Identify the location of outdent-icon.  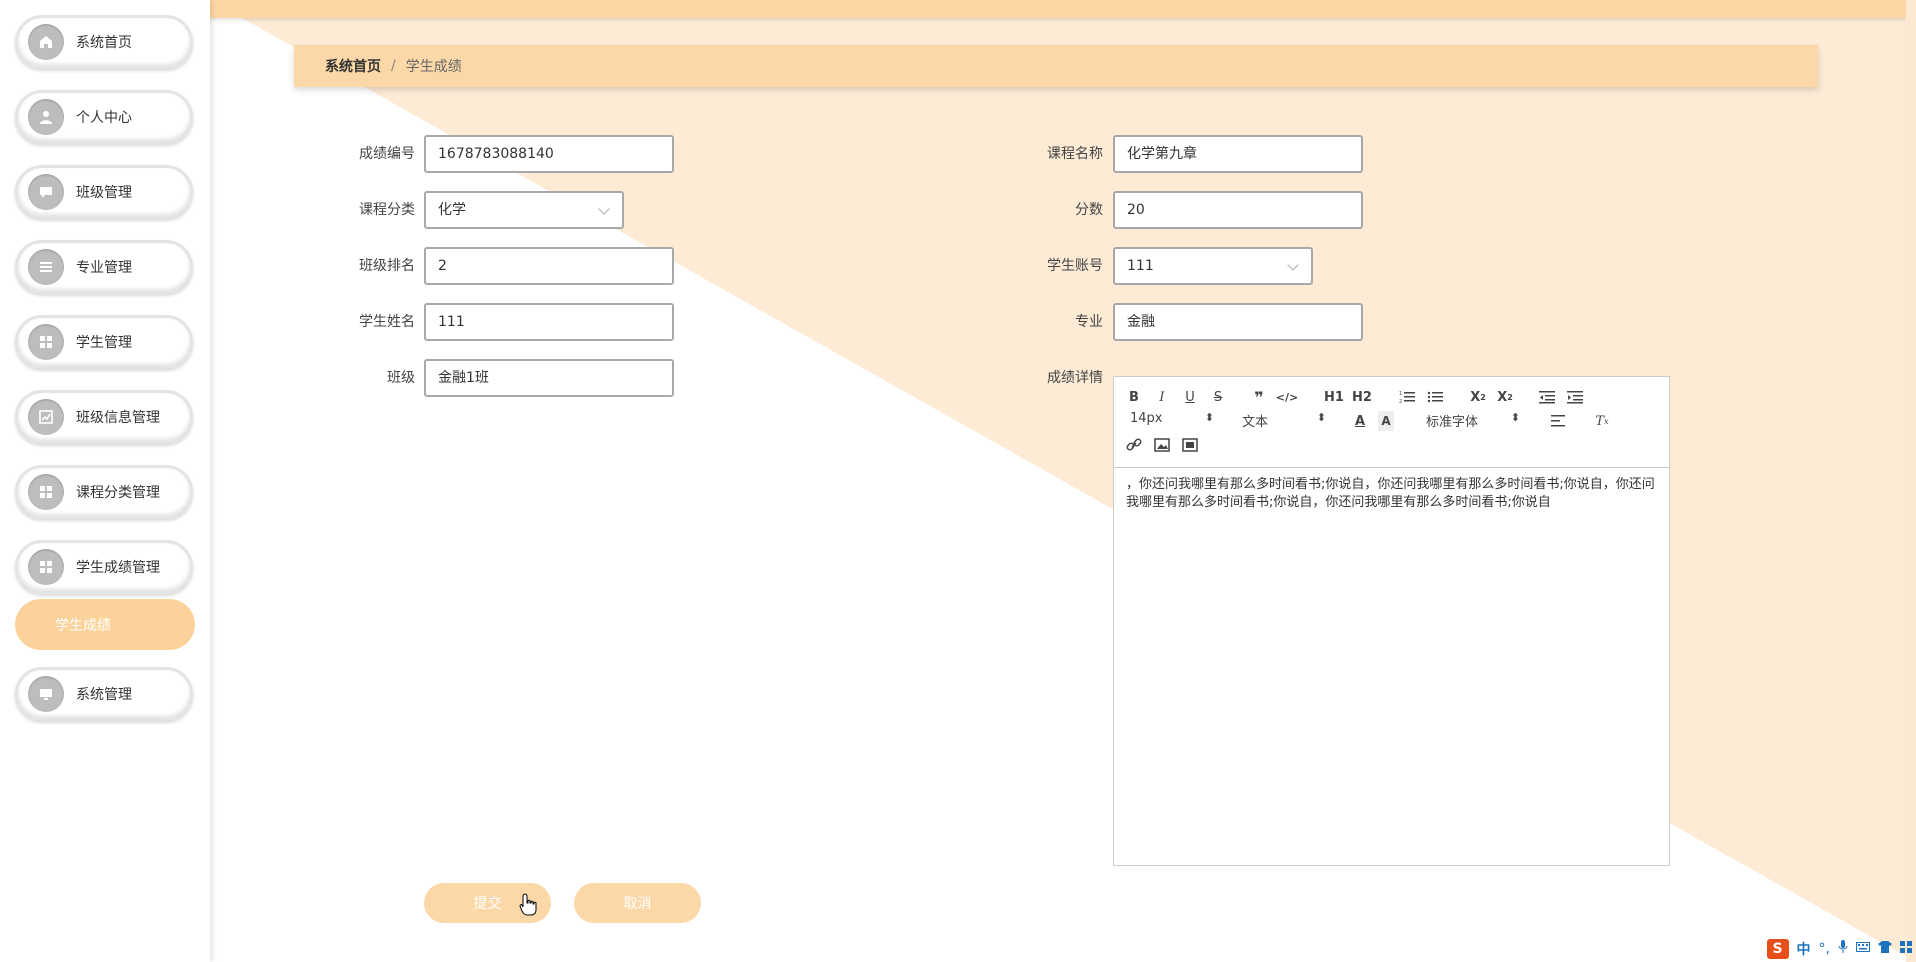
(1547, 397).